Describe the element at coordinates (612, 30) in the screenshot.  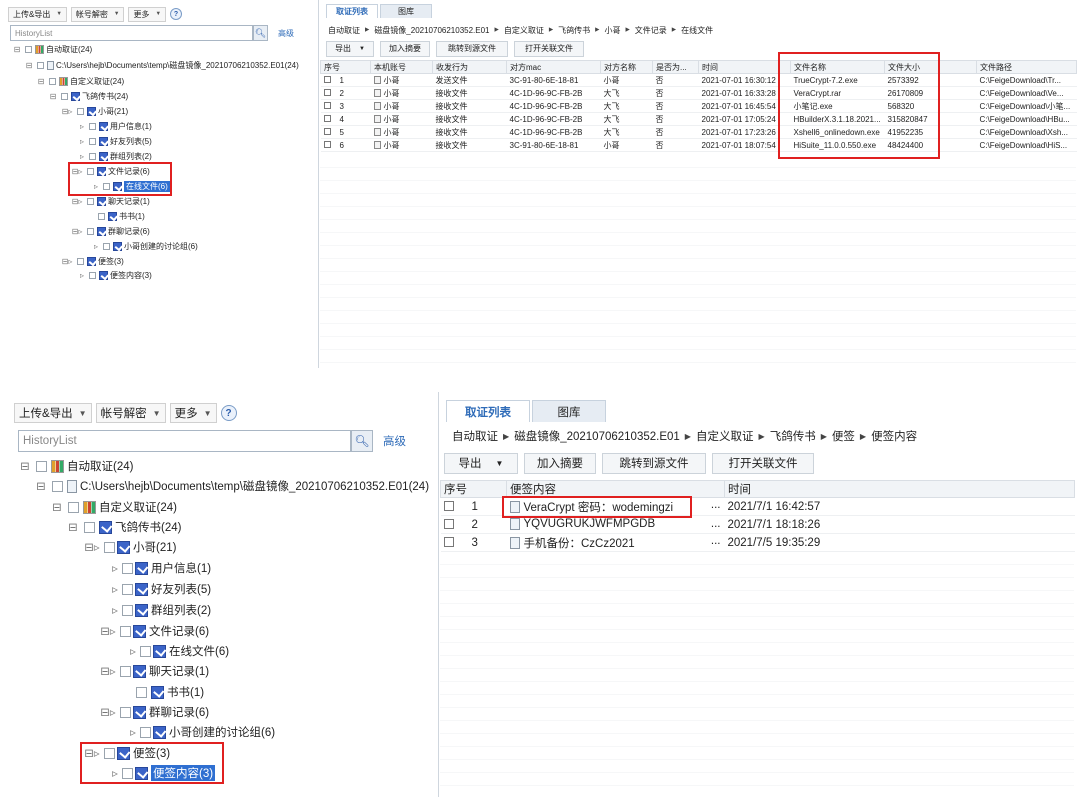
I see `breadcrumb-item: 小哥` at that location.